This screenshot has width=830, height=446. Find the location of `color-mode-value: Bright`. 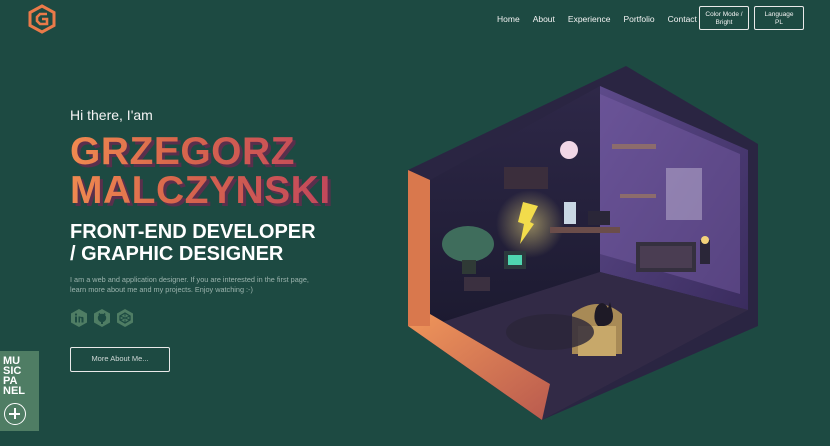

color-mode-value: Bright is located at coordinates (724, 22).